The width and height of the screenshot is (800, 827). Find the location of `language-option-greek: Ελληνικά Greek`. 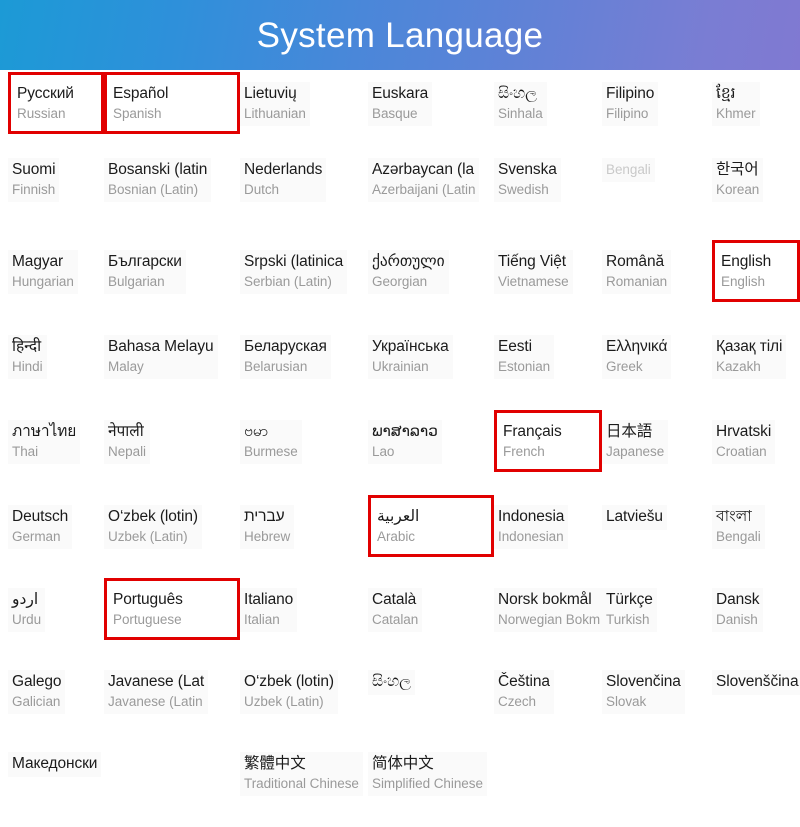

language-option-greek: Ελληνικά Greek is located at coordinates (657, 354).